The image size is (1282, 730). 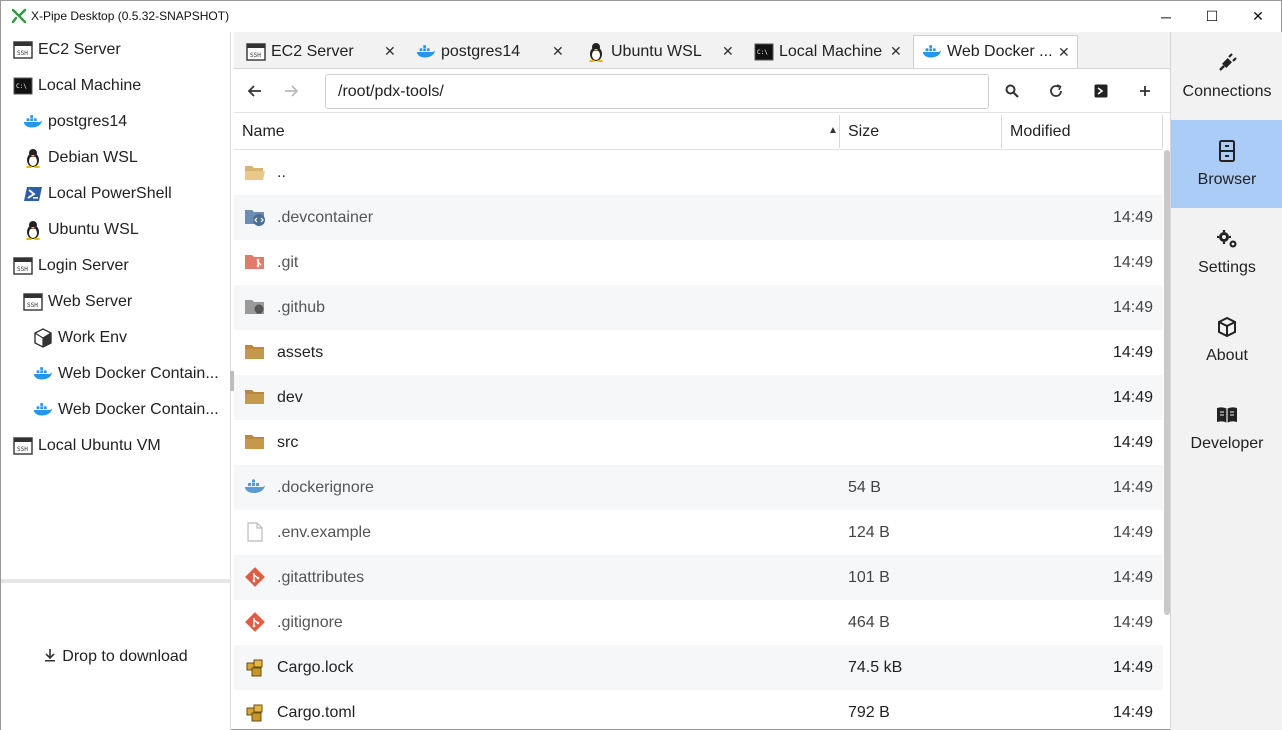 What do you see at coordinates (921, 131) in the screenshot?
I see `column-header-size: Size` at bounding box center [921, 131].